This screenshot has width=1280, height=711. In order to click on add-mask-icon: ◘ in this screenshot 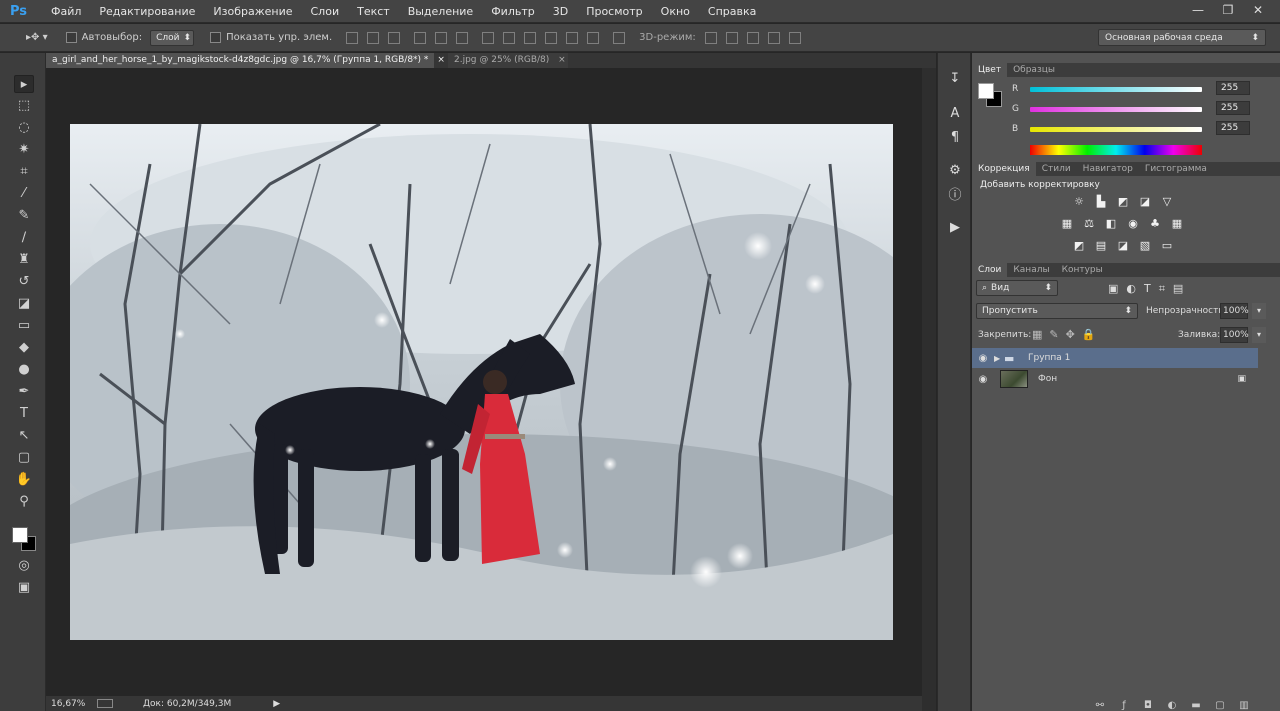, I will do `click(1148, 706)`.